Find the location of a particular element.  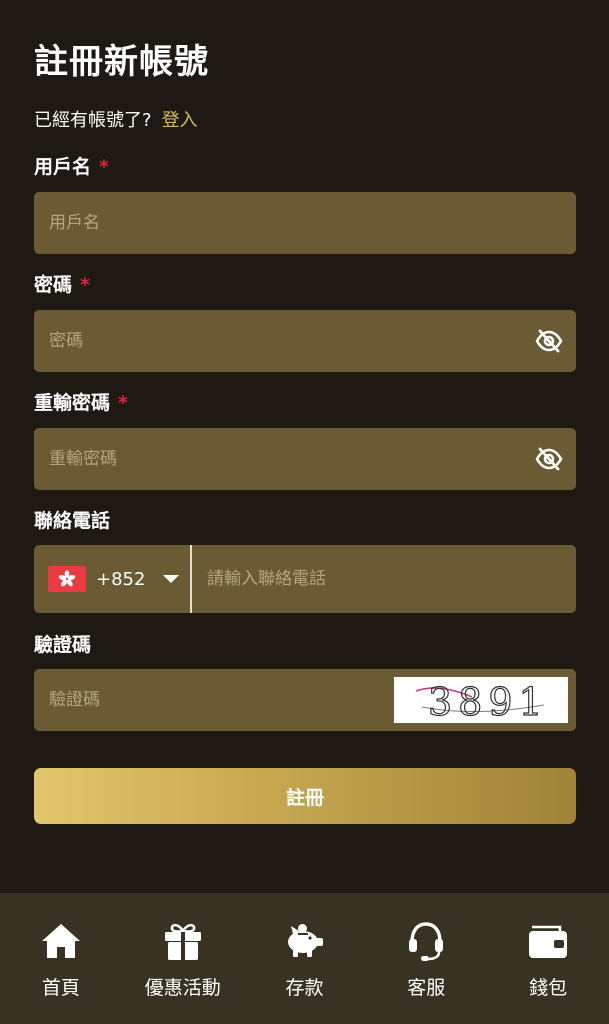

nav-item-wallet: 錢包 is located at coordinates (548, 958).